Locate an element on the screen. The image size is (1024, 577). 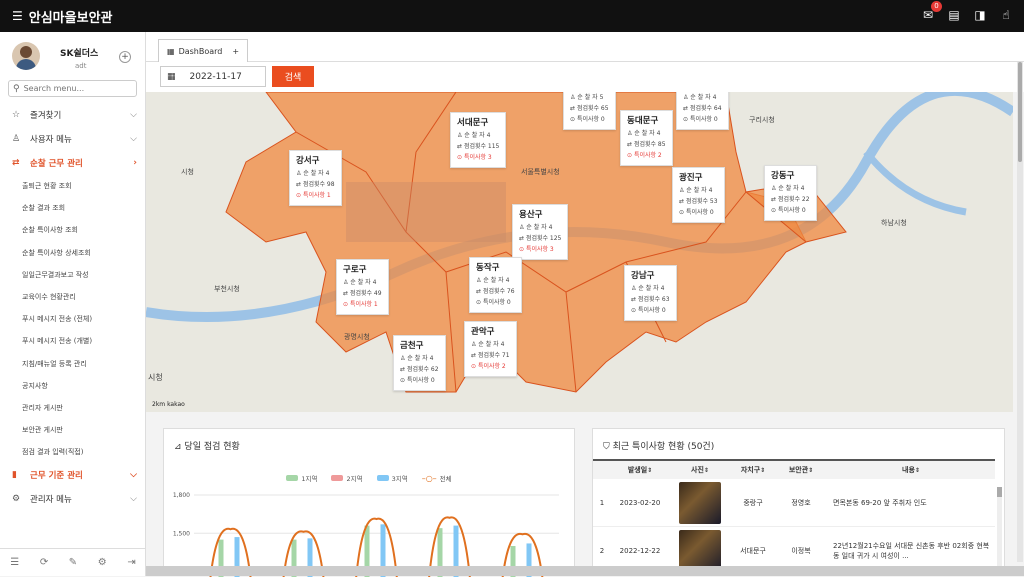
column-header: 발생일 ⇕ is located at coordinates (640, 470).